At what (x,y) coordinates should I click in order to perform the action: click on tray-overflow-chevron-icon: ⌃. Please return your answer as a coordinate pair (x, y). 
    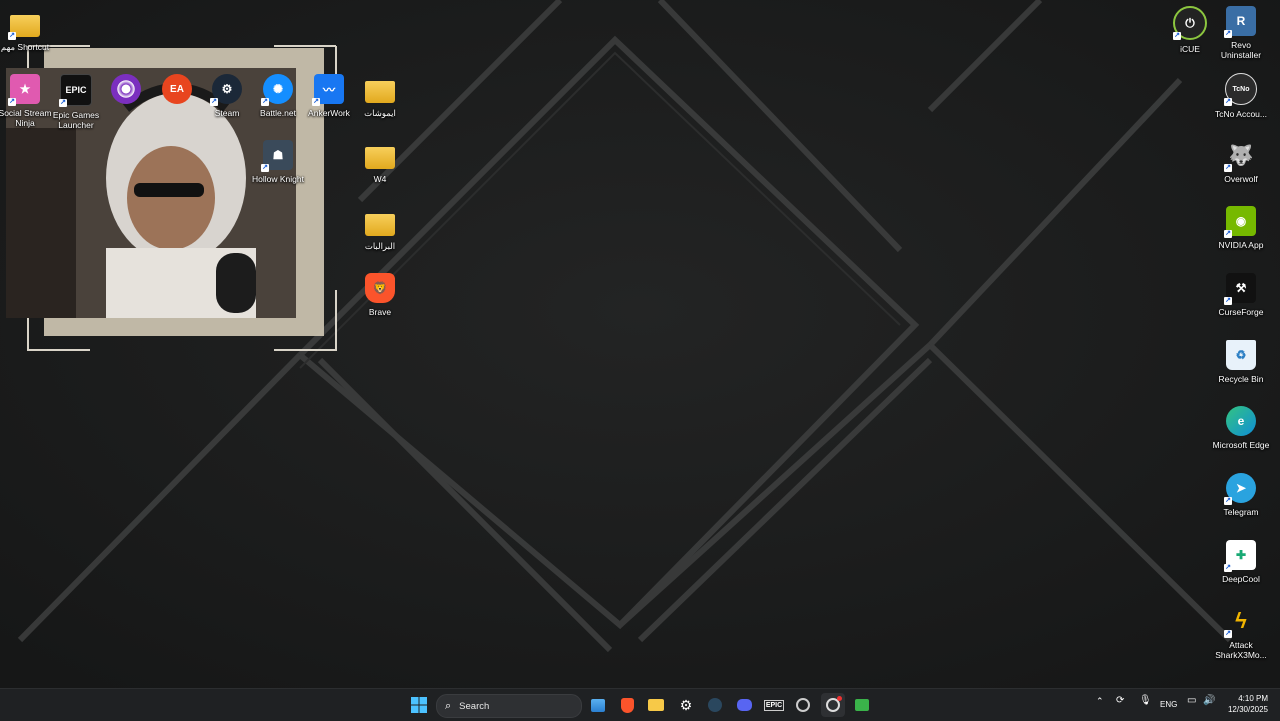
    Looking at the image, I should click on (1100, 701).